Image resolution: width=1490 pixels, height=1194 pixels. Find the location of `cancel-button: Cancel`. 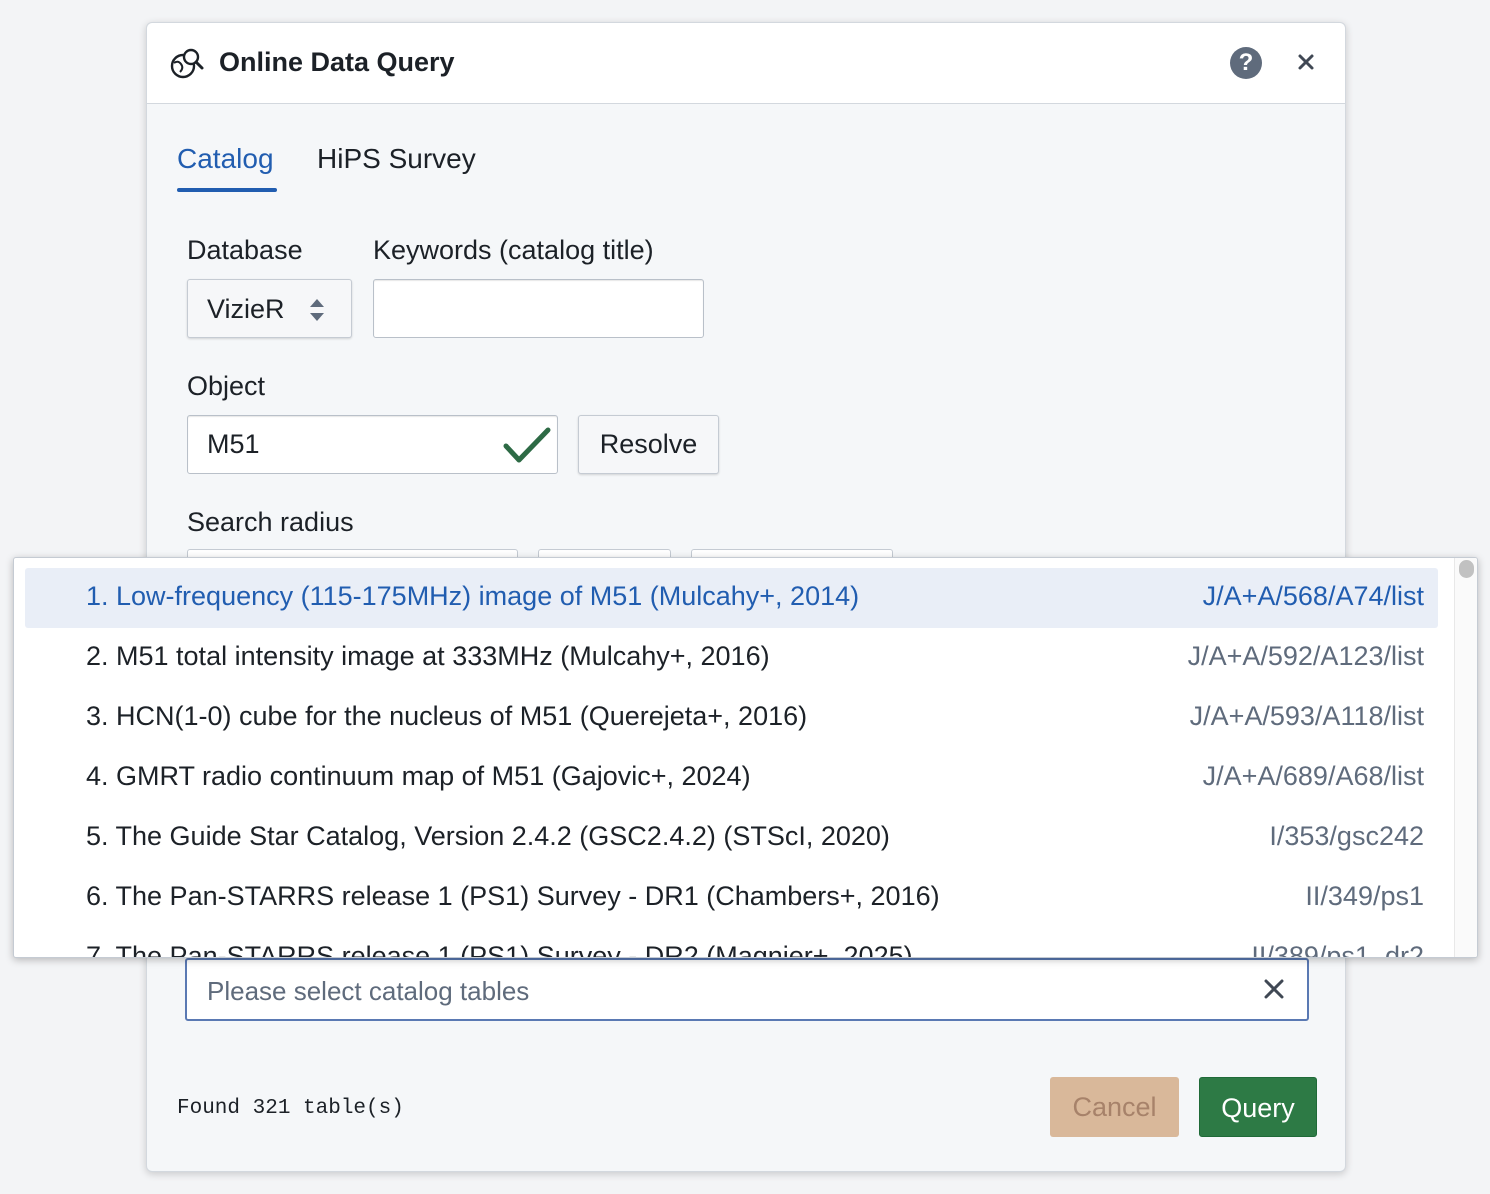

cancel-button: Cancel is located at coordinates (1114, 1107).